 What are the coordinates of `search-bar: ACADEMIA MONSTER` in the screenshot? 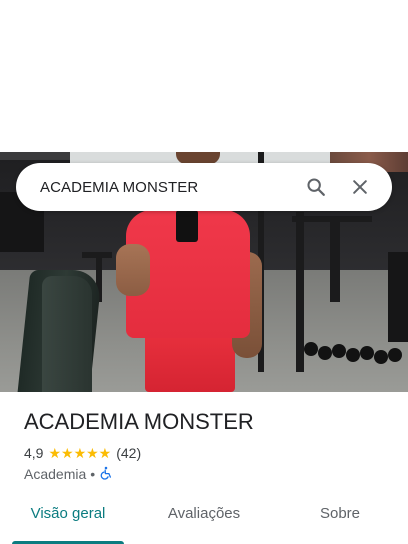 It's located at (204, 187).